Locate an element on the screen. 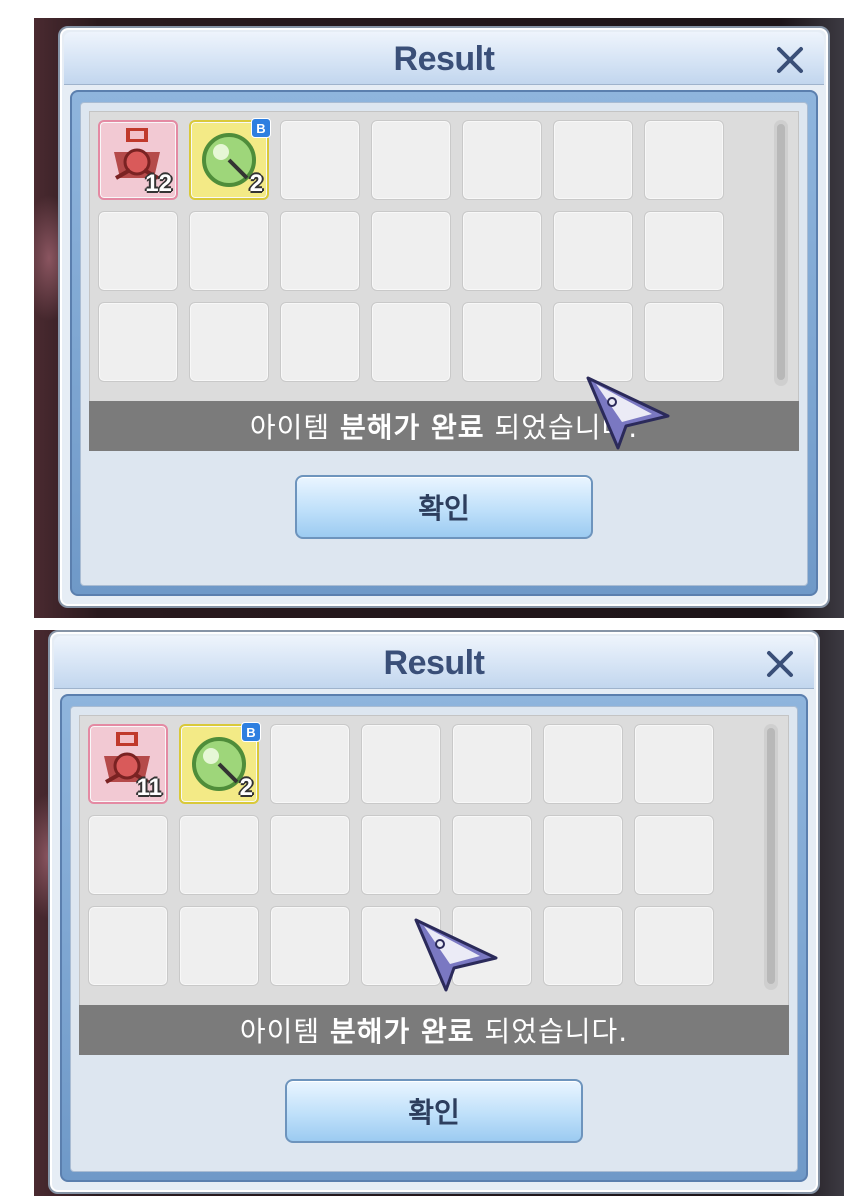 This screenshot has width=865, height=1200. message-suffix: 되었습니다. is located at coordinates (551, 1031).